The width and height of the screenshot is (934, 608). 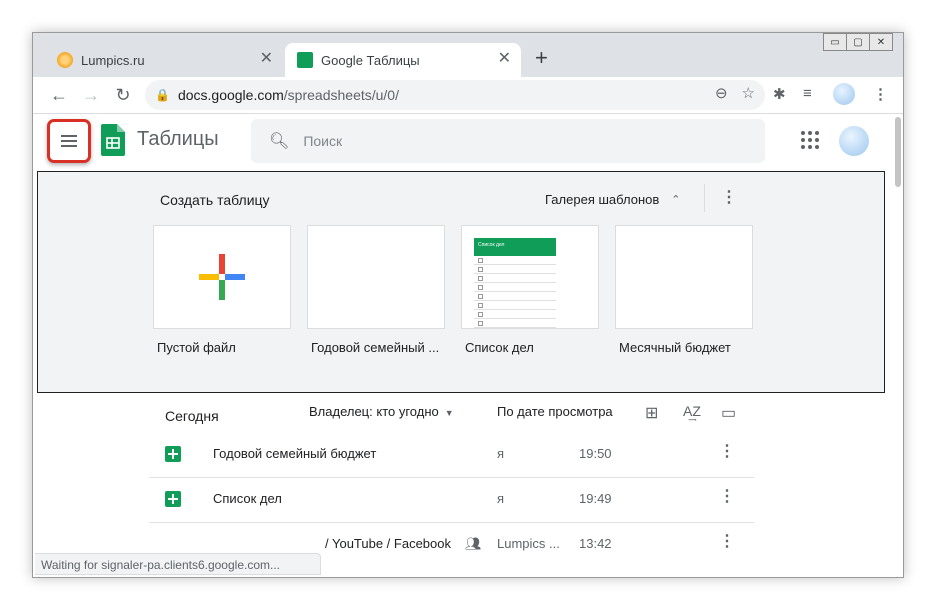 What do you see at coordinates (835, 42) in the screenshot?
I see `minimize-button: ▭` at bounding box center [835, 42].